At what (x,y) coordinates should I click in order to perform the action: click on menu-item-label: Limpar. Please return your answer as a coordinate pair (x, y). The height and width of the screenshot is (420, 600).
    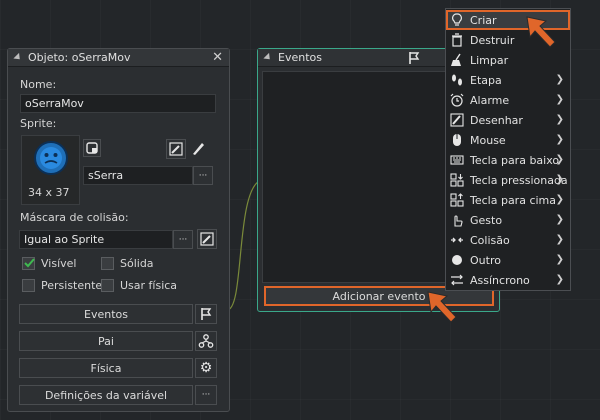
    Looking at the image, I should click on (489, 60).